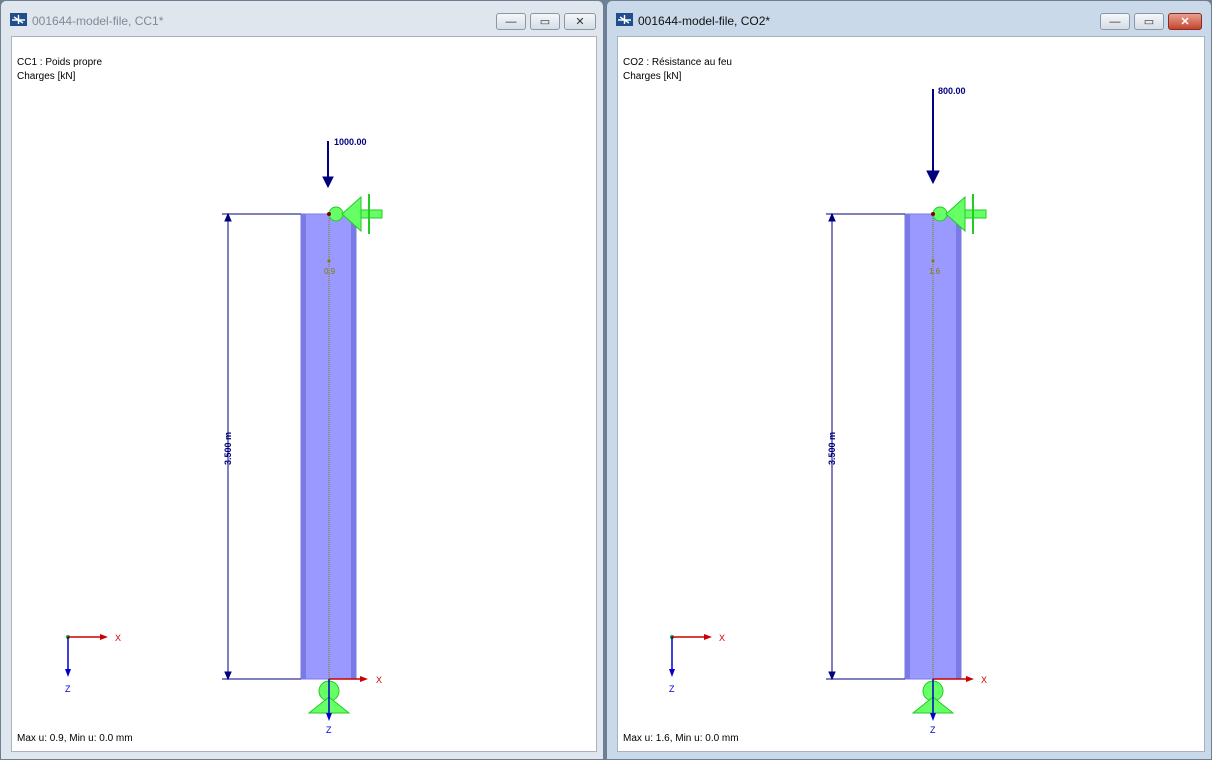 The height and width of the screenshot is (760, 1212). Describe the element at coordinates (909, 18) in the screenshot. I see `title-bar: 001644-model-file, CO2* — ▭ ✕` at that location.